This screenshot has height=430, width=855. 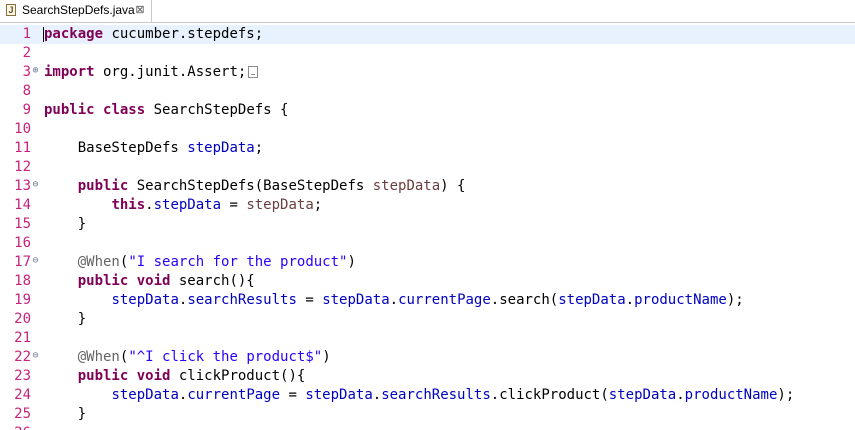 I want to click on code-token: "^I click the product$", so click(x=225, y=357).